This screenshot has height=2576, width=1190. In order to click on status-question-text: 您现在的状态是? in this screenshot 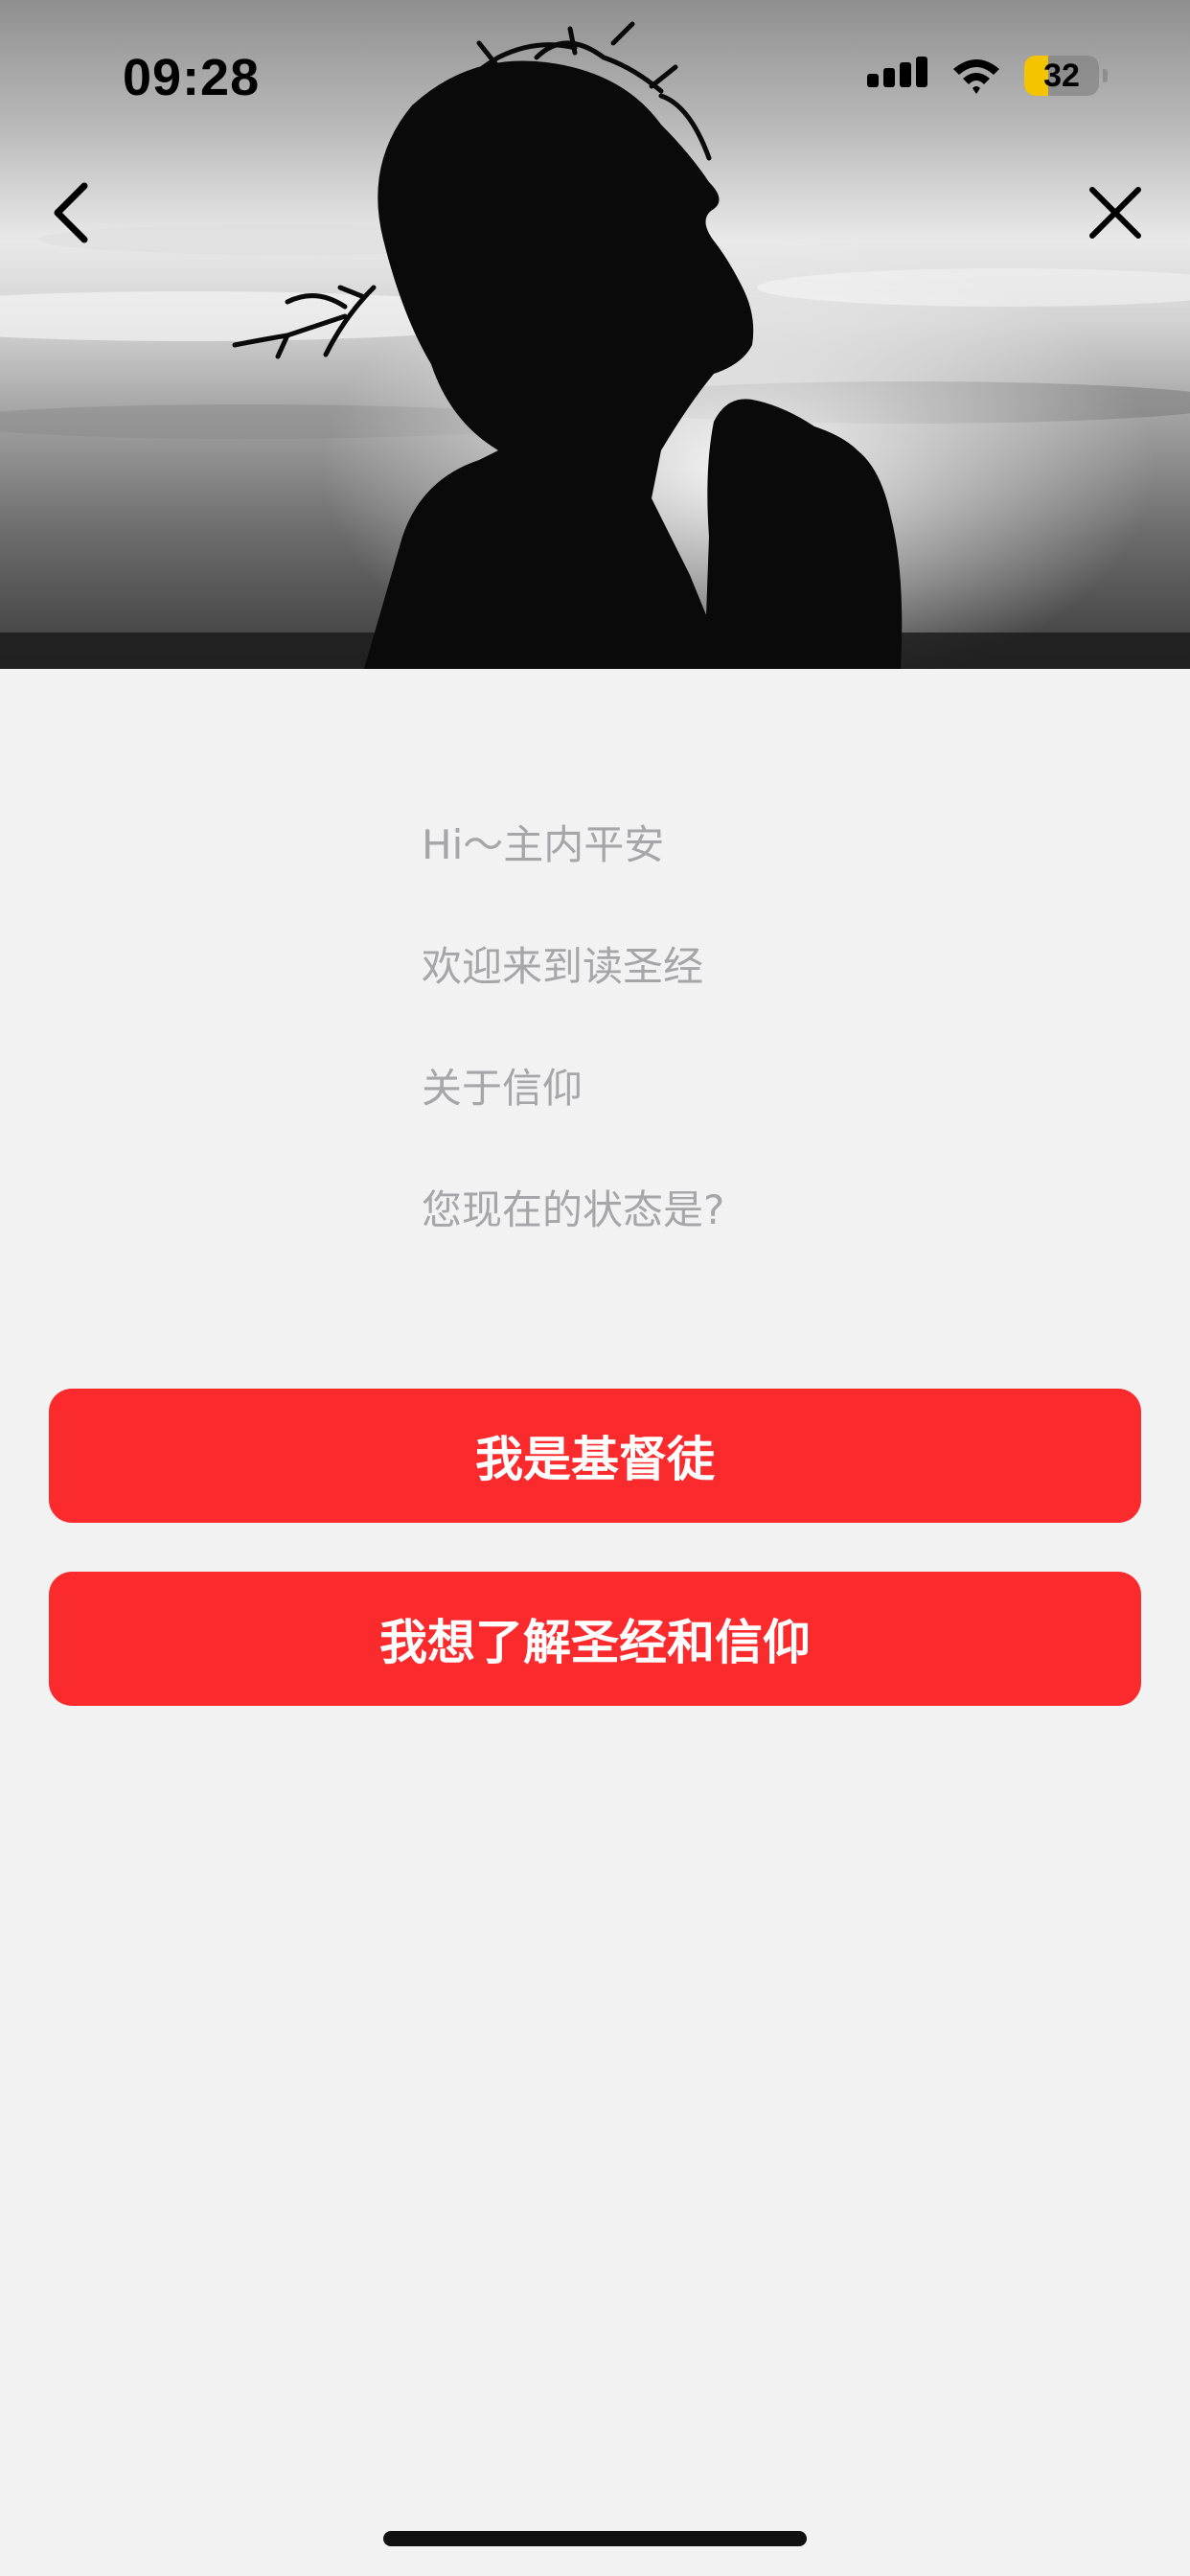, I will do `click(574, 1209)`.